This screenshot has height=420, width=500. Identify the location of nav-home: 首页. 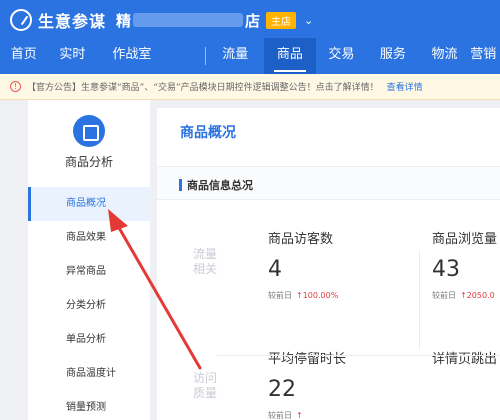
(24, 56).